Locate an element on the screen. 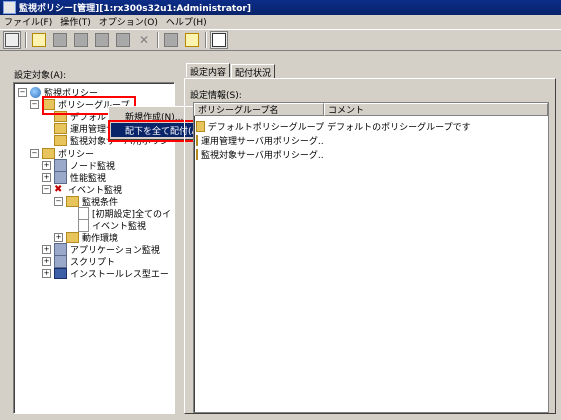 The width and height of the screenshot is (561, 420). menu-option: オプション(O) is located at coordinates (128, 21).